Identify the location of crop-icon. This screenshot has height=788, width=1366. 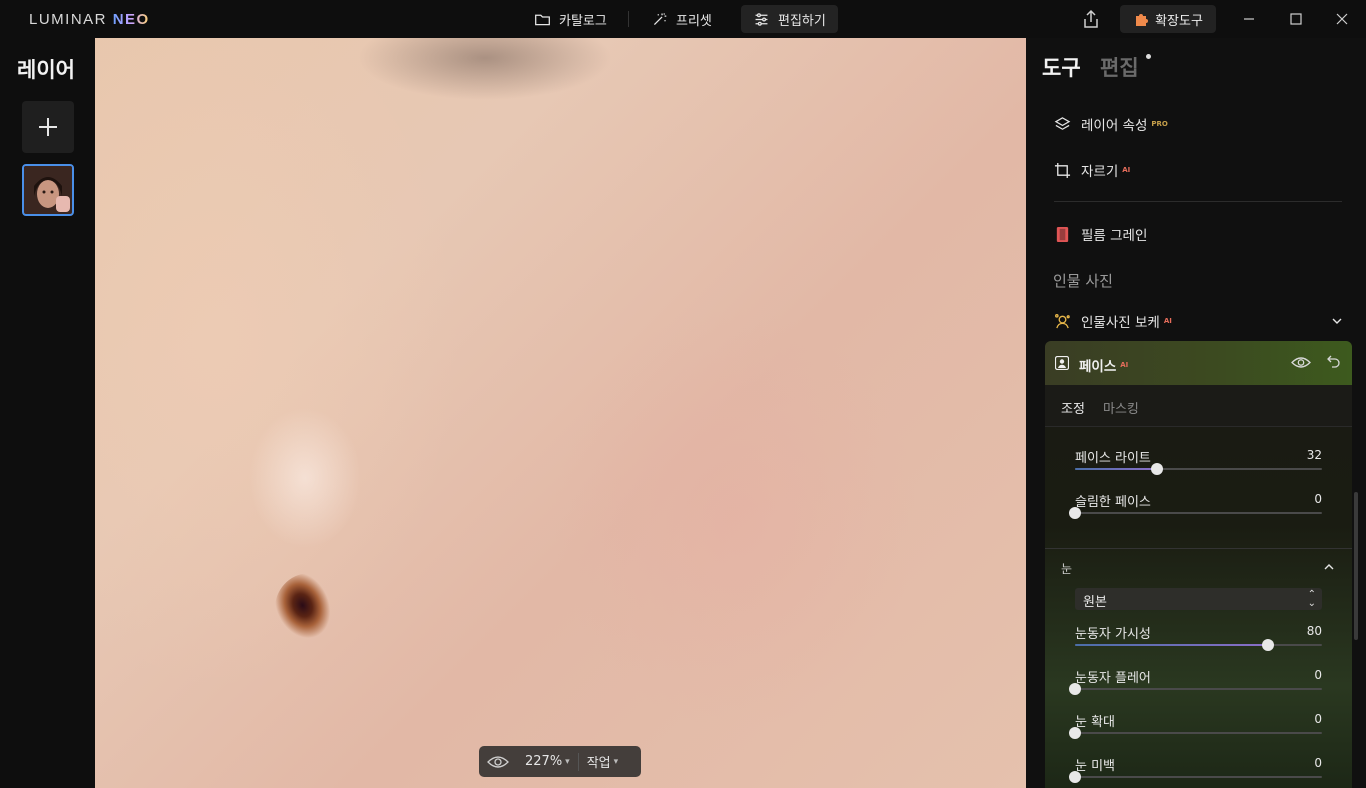
(1062, 170).